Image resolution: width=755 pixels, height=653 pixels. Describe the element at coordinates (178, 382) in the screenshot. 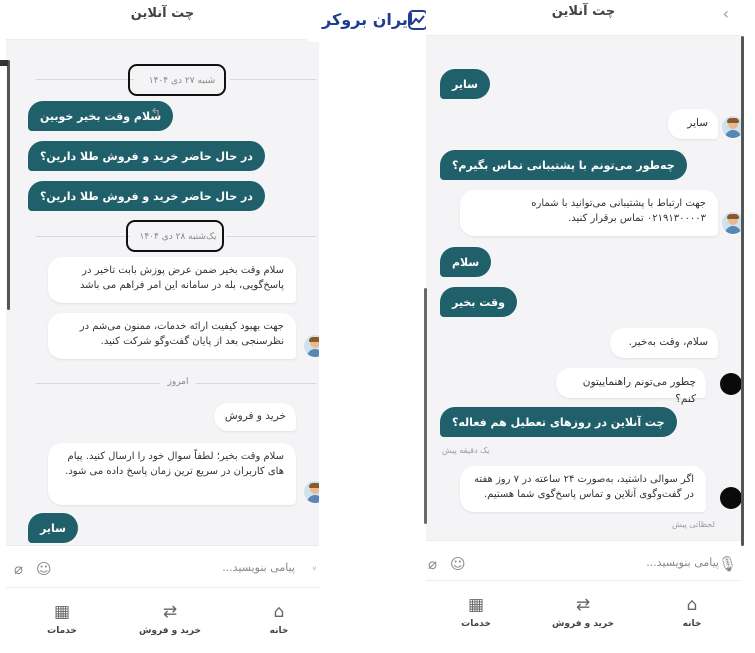

I see `today-label: امروز` at that location.